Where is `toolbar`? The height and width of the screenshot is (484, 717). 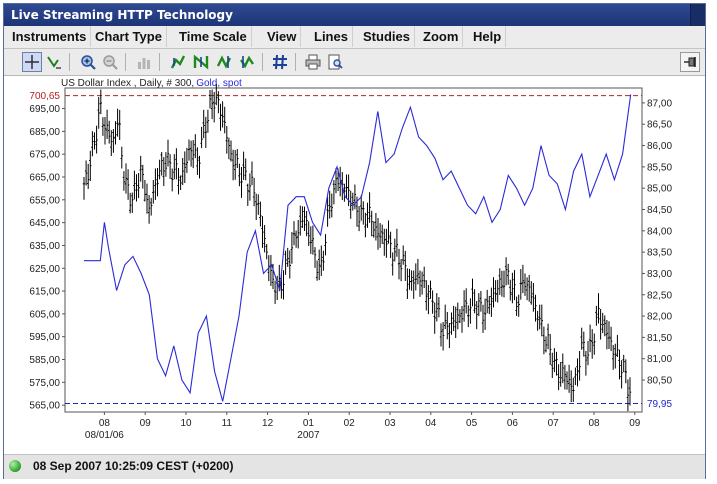 toolbar is located at coordinates (354, 62).